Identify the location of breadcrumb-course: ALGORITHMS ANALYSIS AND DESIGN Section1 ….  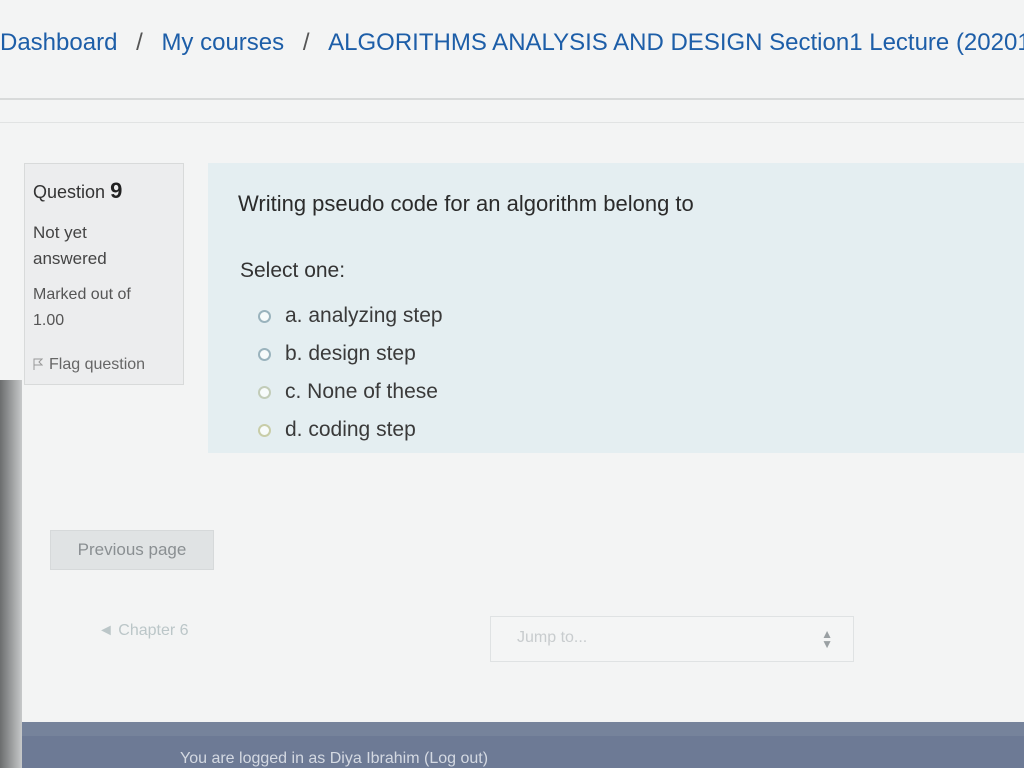
(676, 43).